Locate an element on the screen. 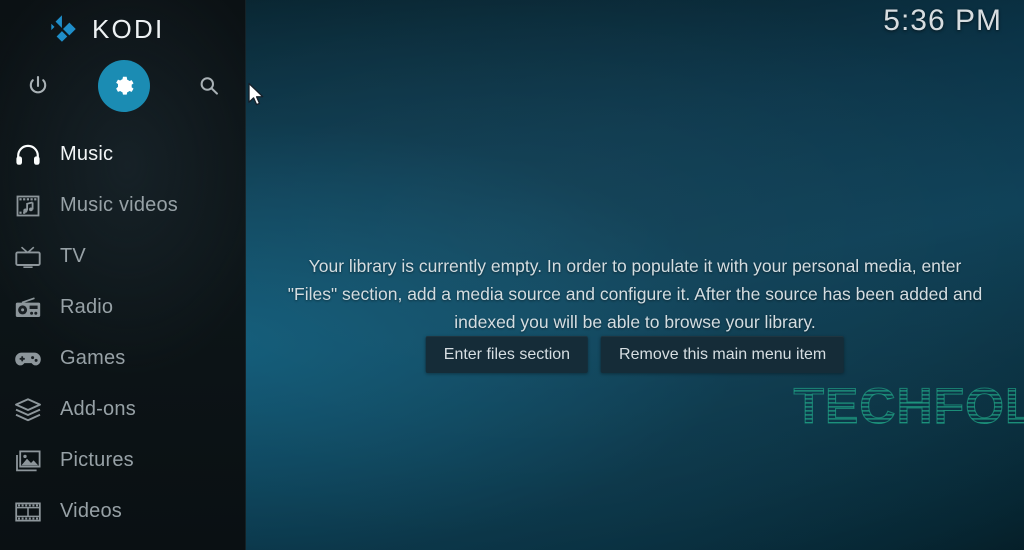 Image resolution: width=1024 pixels, height=550 pixels. film-strip-icon is located at coordinates (28, 512).